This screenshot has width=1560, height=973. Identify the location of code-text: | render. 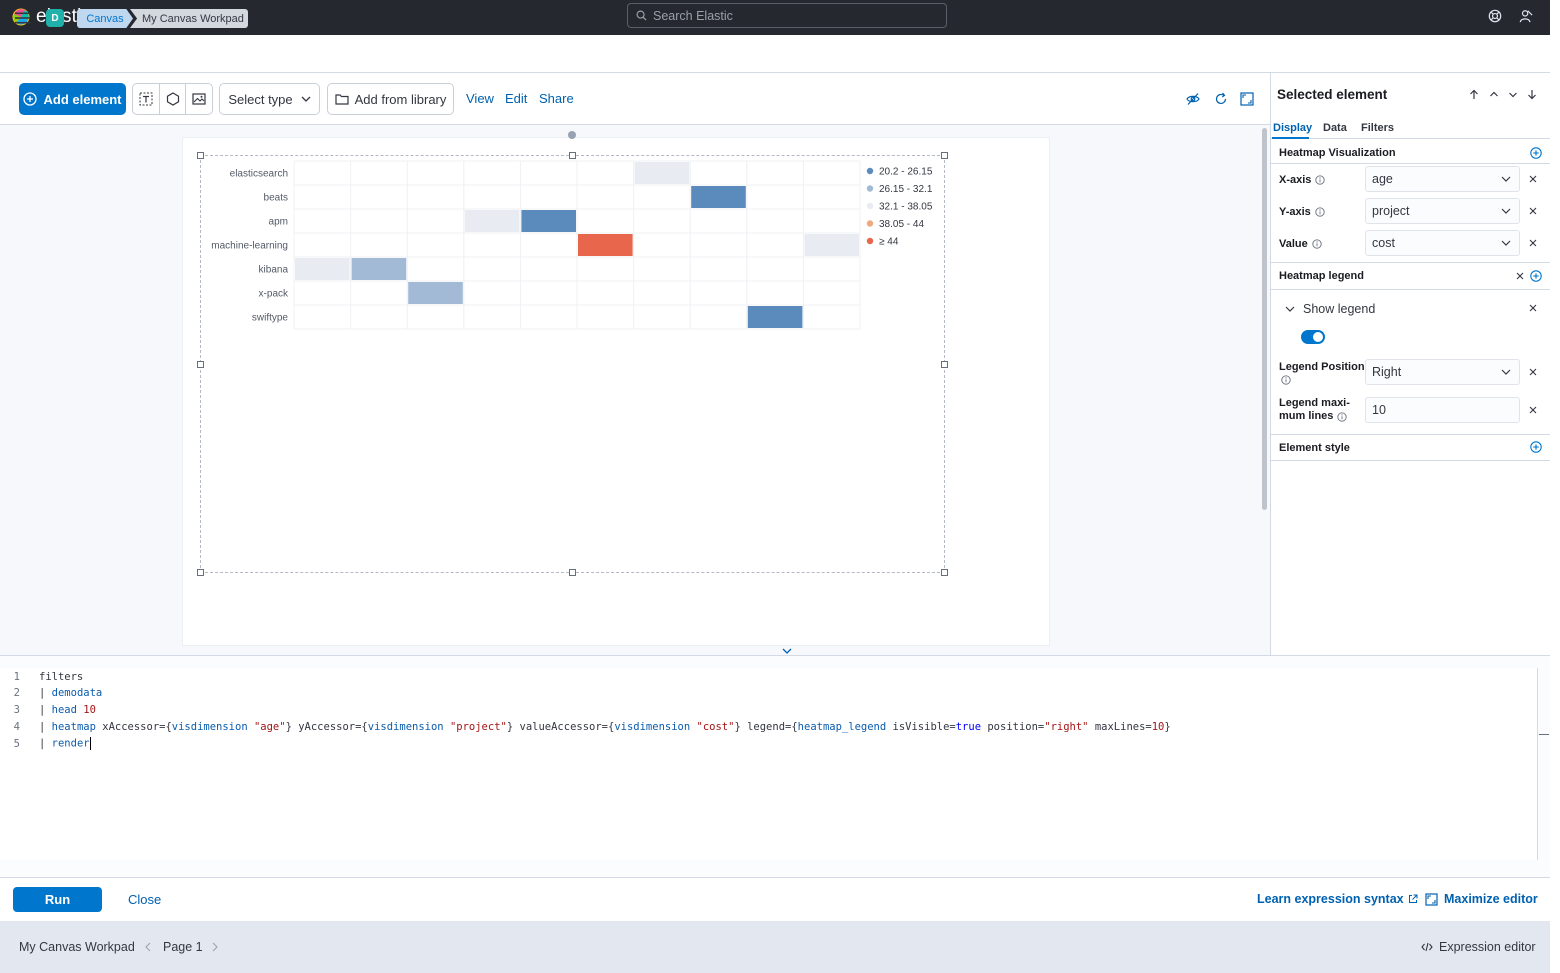
(58, 744).